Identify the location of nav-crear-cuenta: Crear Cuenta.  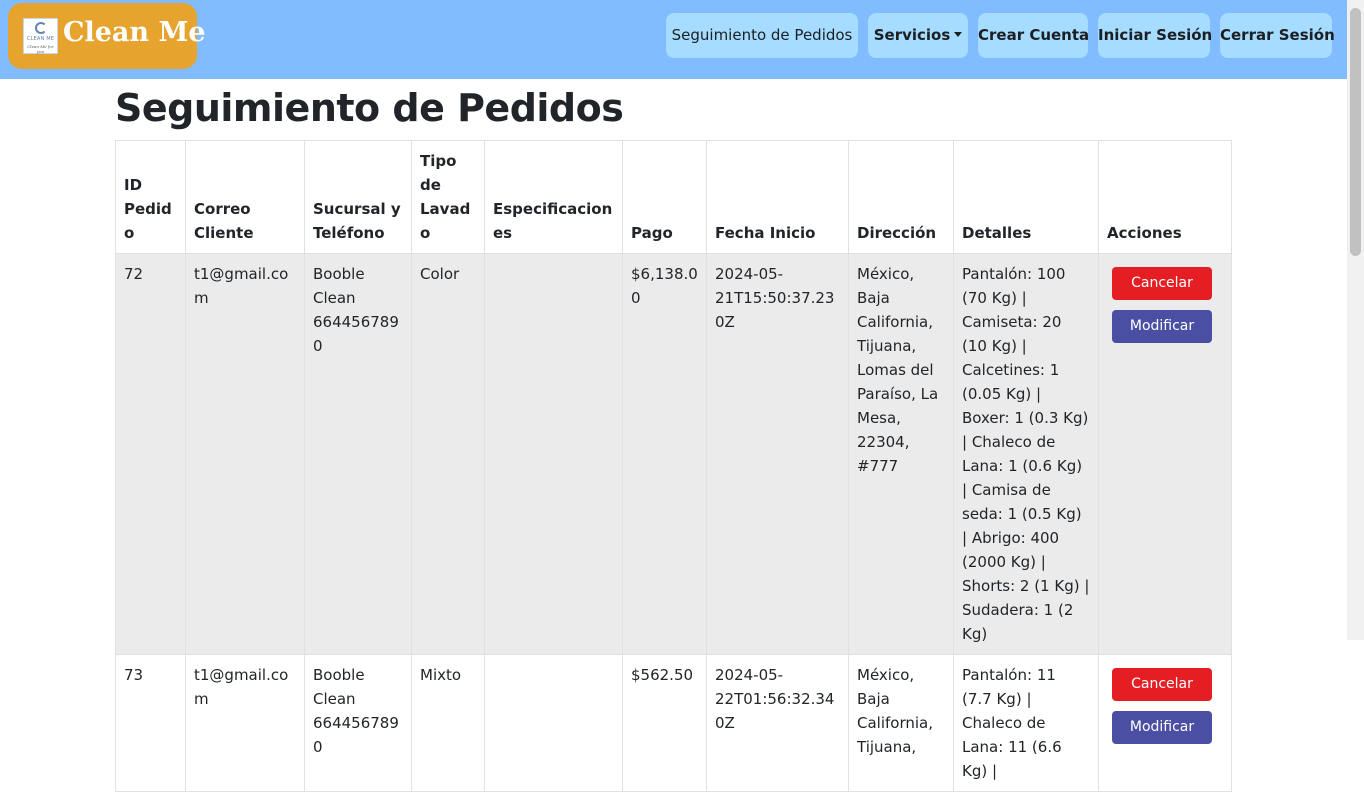
(1034, 35).